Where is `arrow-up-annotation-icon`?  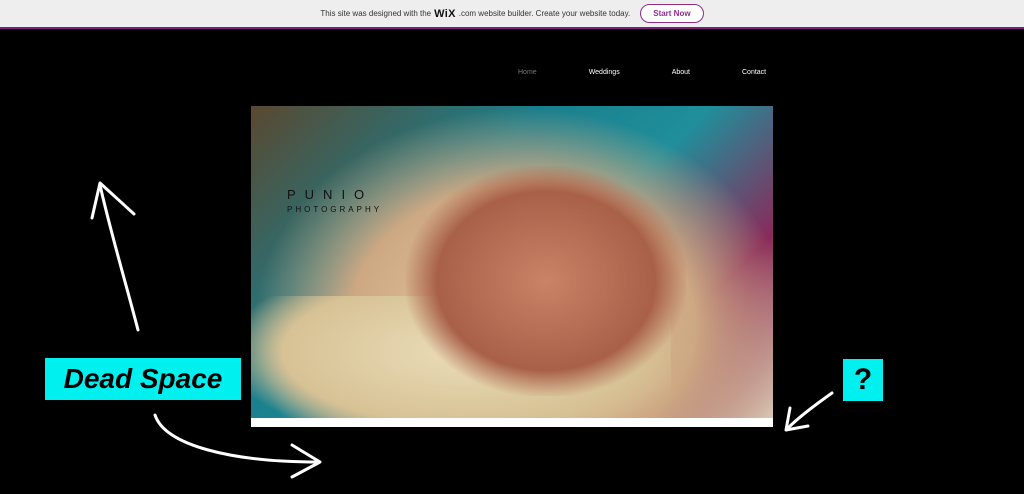 arrow-up-annotation-icon is located at coordinates (115, 256).